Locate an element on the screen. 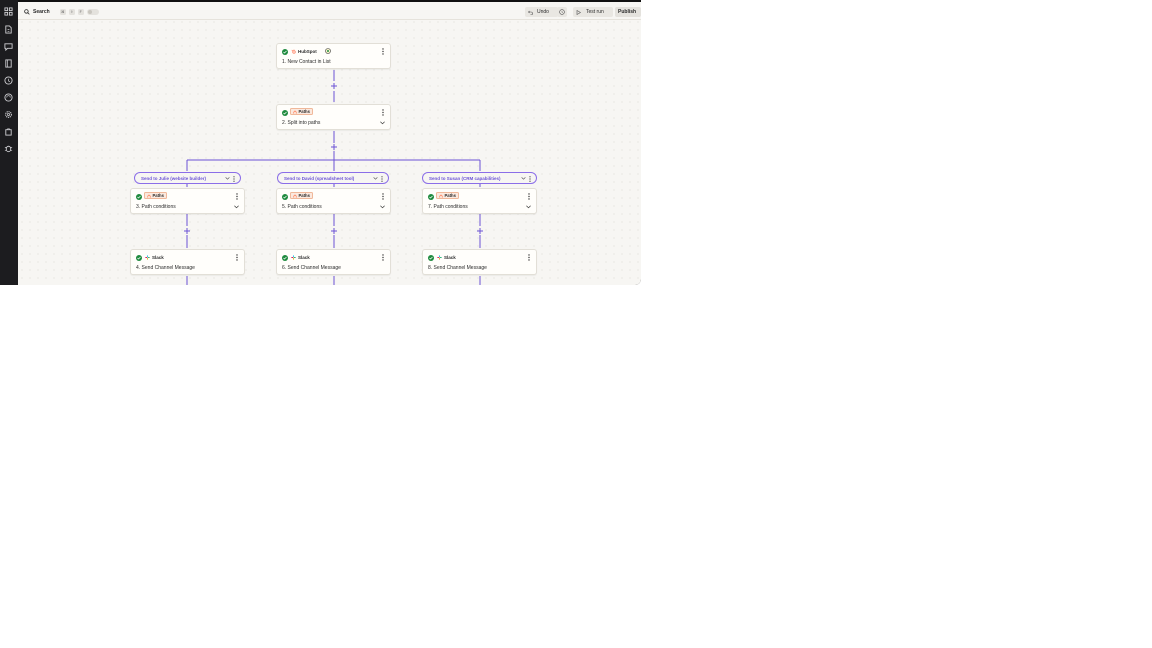  path-label-julie: Send to Julie (website builder) is located at coordinates (187, 178).